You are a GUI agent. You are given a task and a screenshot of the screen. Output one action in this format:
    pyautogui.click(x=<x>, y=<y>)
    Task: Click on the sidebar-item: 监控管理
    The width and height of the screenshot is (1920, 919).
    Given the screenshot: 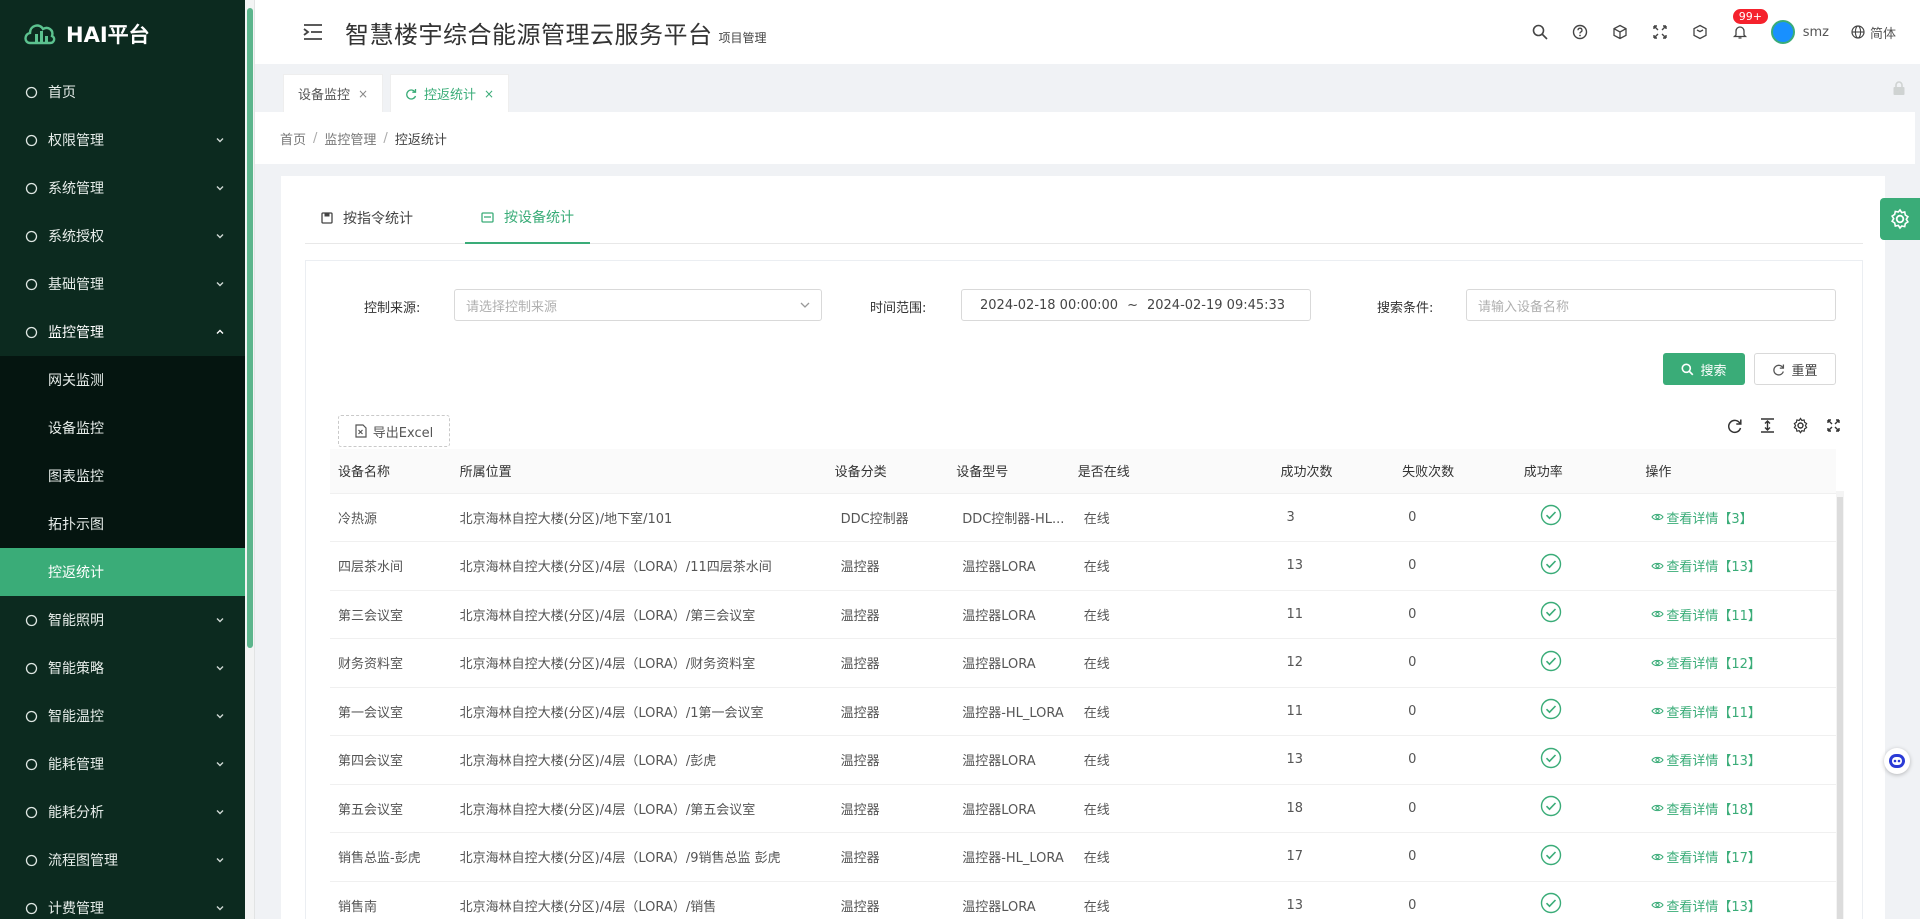 What is the action you would take?
    pyautogui.click(x=122, y=332)
    